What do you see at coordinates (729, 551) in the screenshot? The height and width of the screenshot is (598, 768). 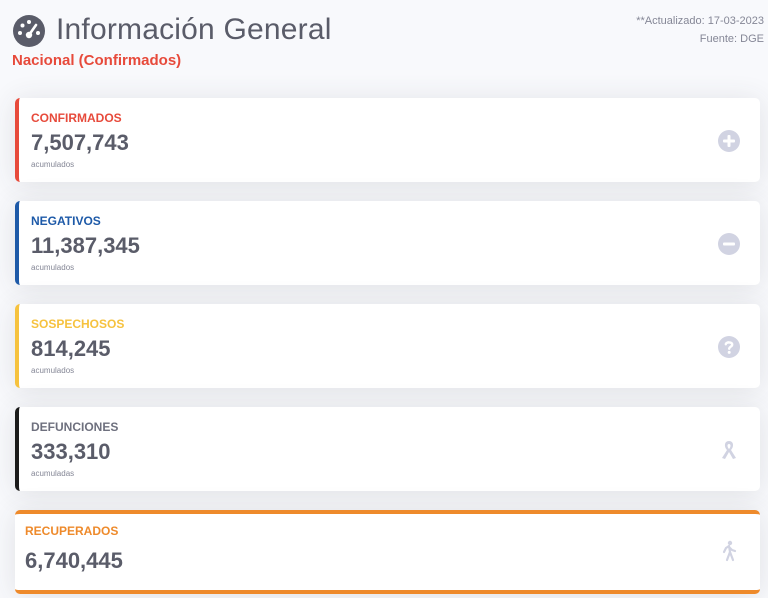 I see `walking-person-icon` at bounding box center [729, 551].